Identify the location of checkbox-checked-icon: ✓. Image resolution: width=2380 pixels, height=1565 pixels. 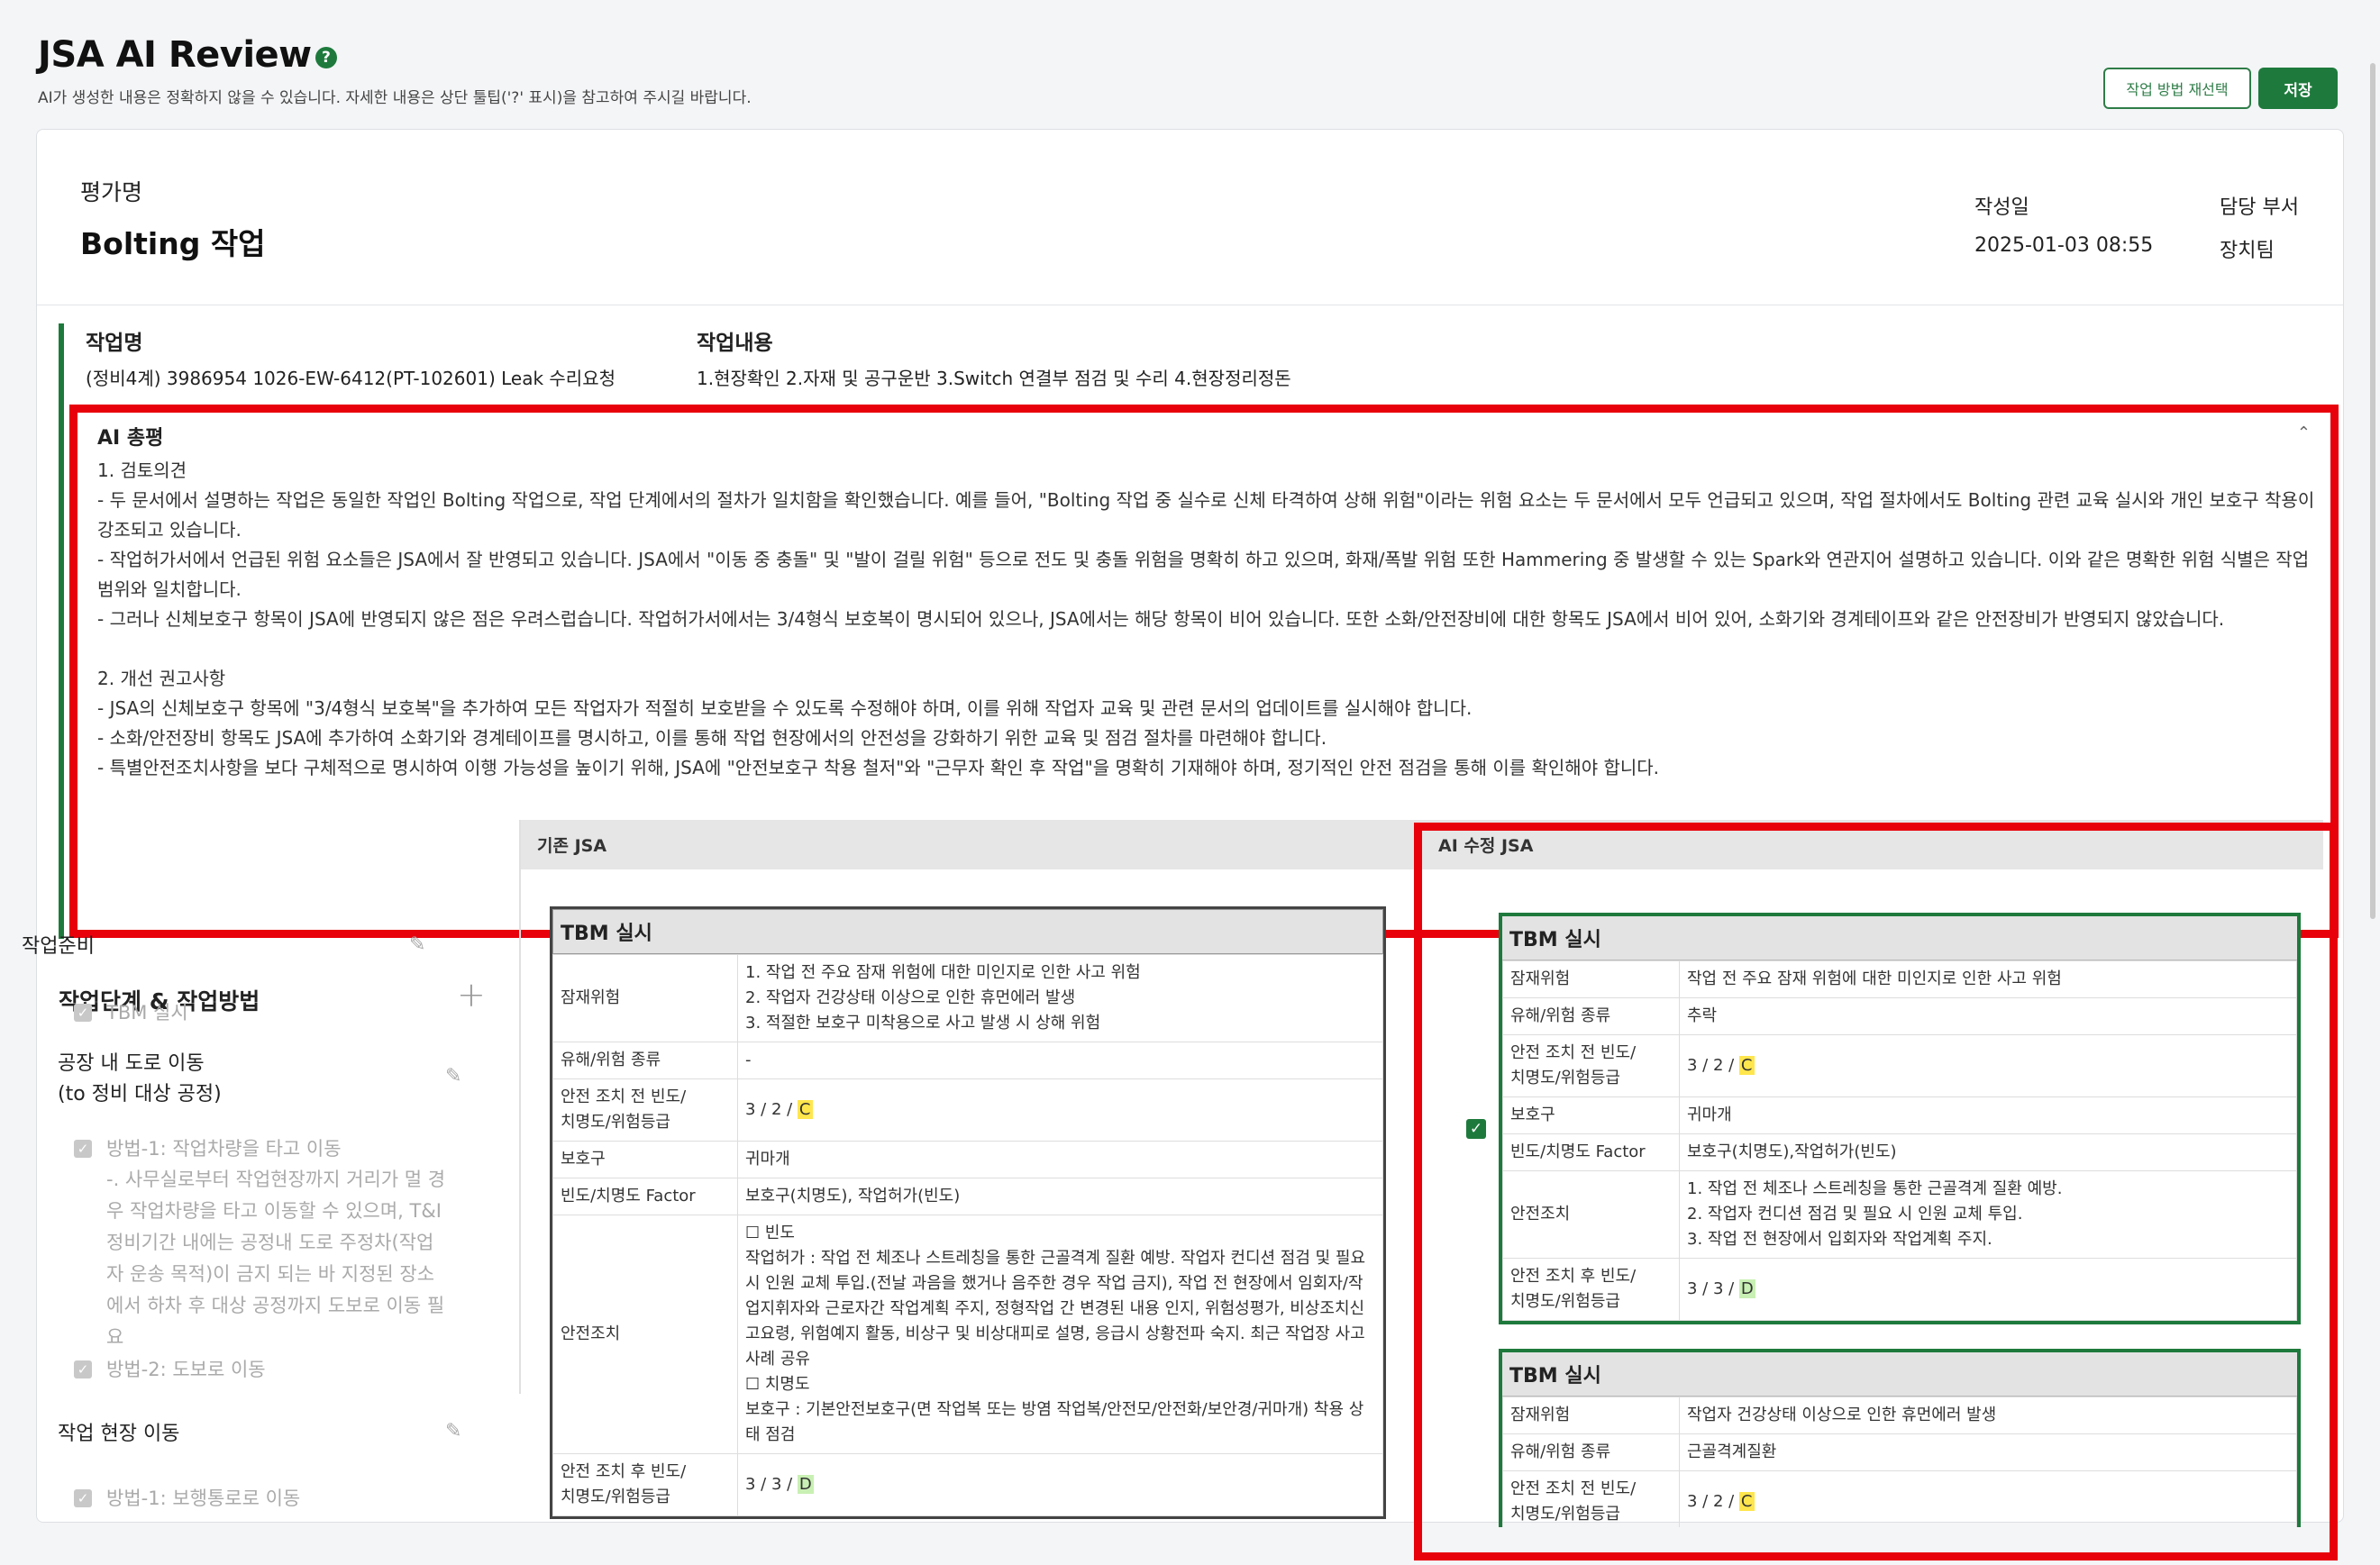
(1476, 1129).